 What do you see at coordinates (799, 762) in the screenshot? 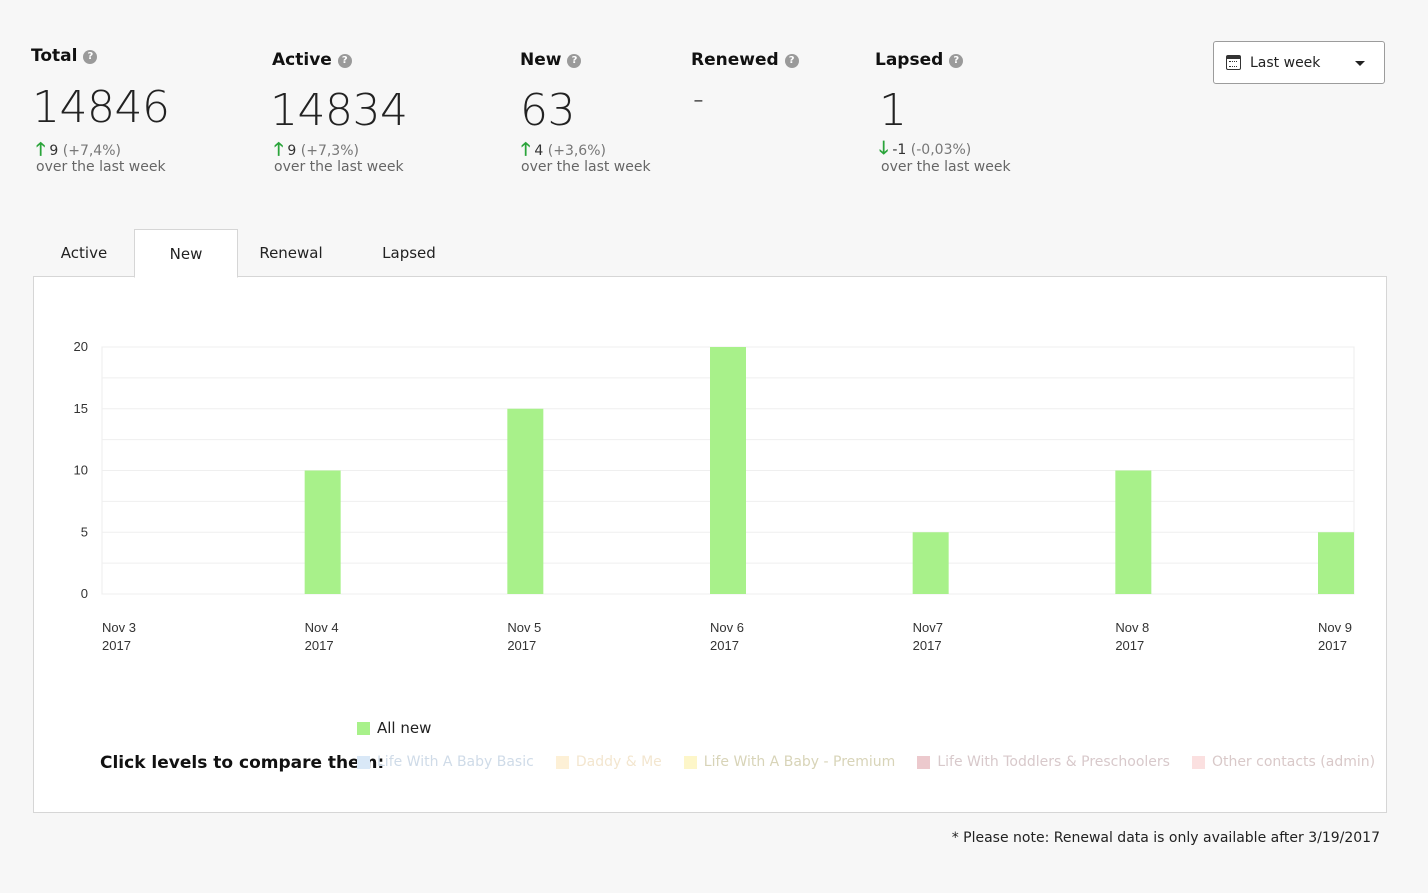
I see `level-label: Life With A Baby - Premium` at bounding box center [799, 762].